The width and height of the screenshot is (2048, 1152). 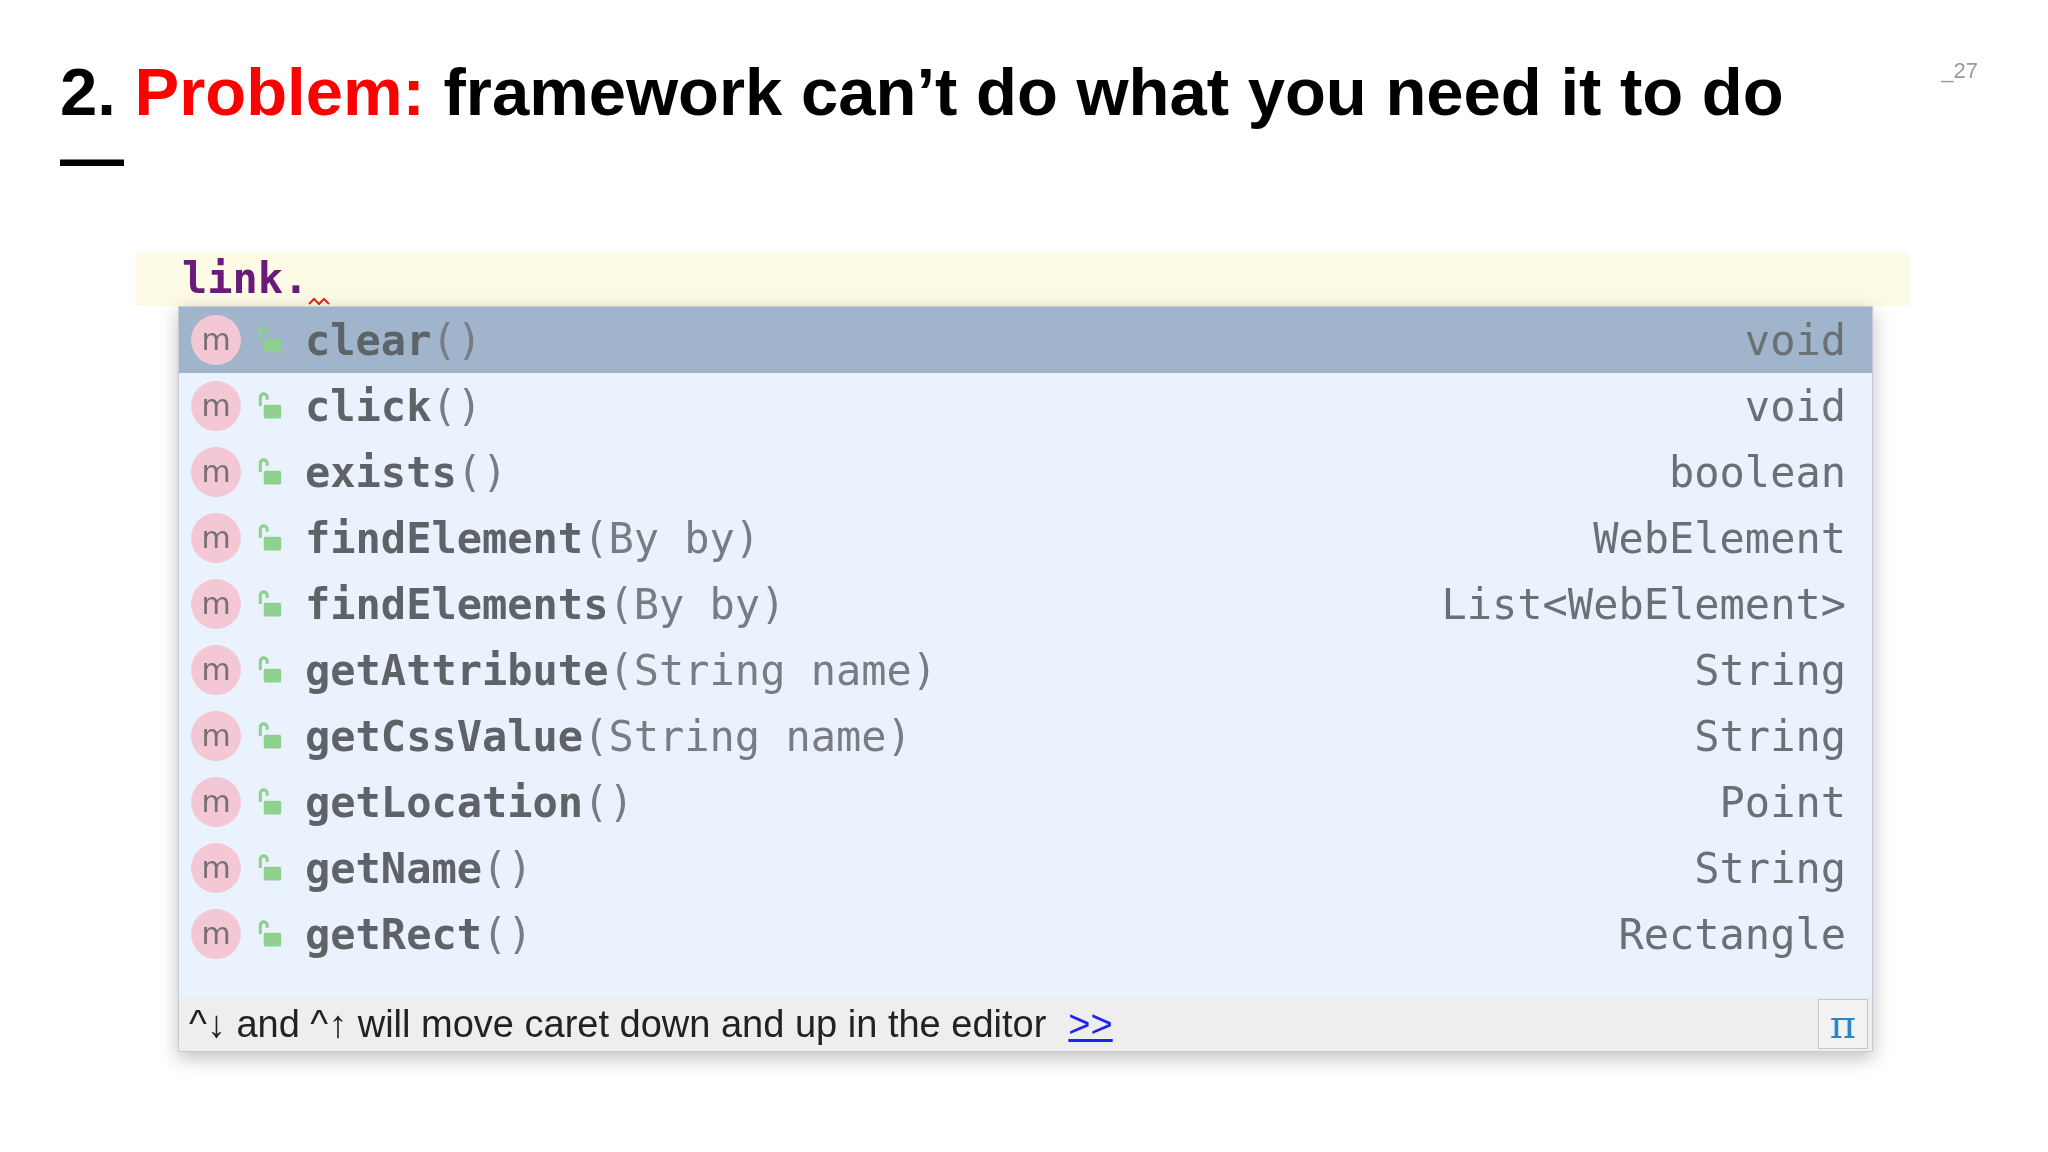 I want to click on pi-button: π, so click(x=1843, y=1024).